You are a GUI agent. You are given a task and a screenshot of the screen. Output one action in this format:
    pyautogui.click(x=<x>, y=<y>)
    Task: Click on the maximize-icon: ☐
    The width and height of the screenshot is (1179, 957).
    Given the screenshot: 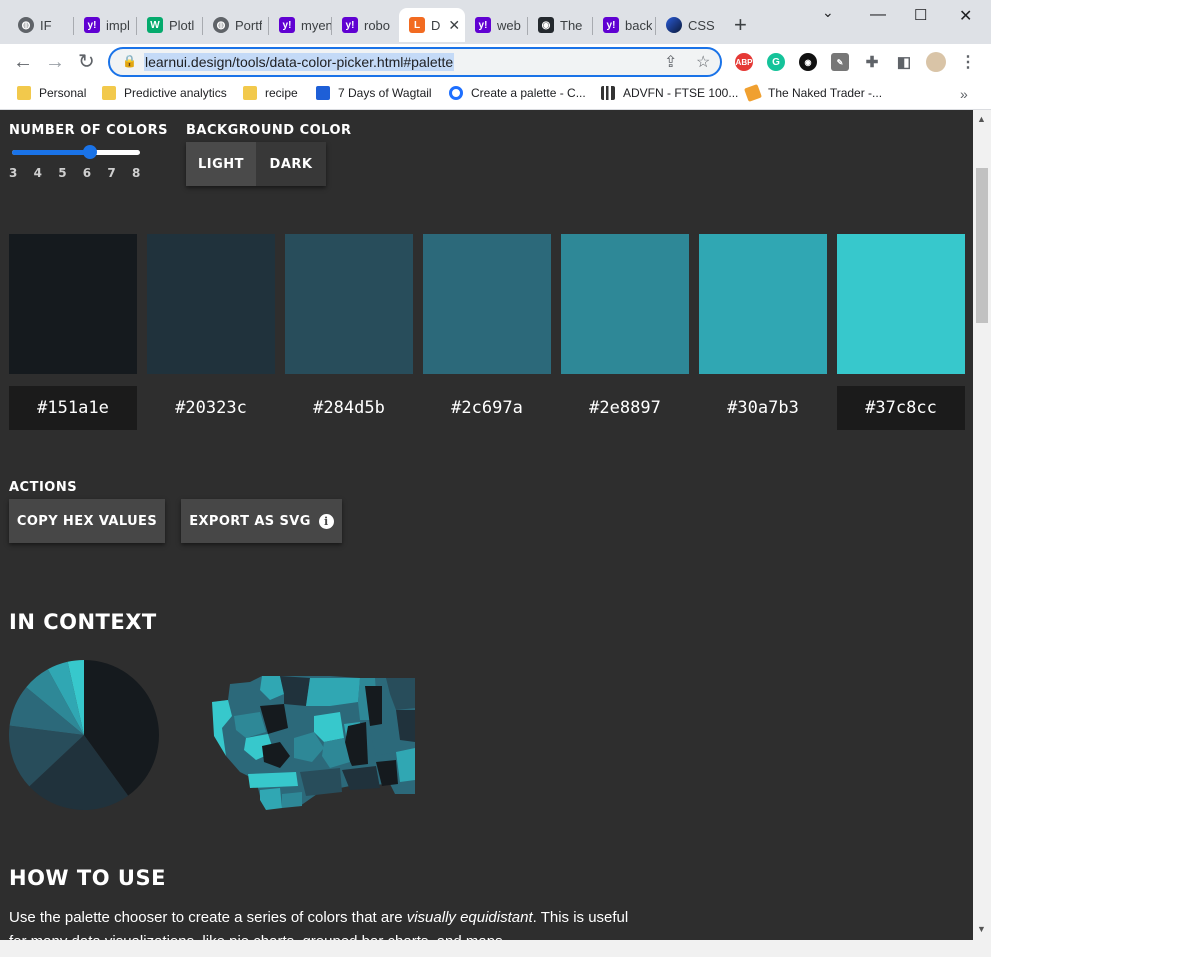 What is the action you would take?
    pyautogui.click(x=920, y=15)
    